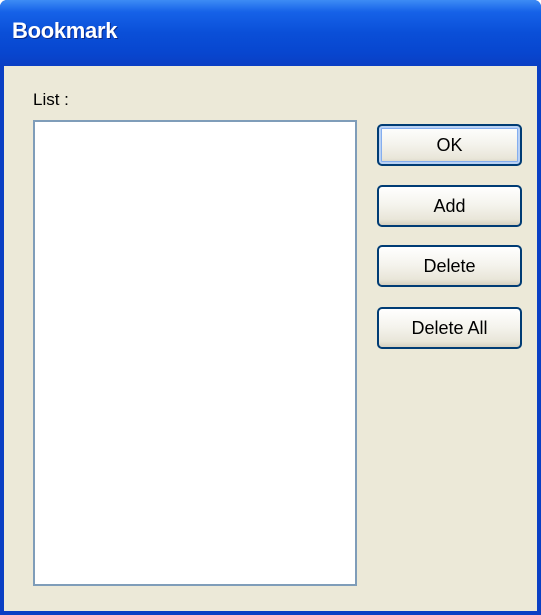 Image resolution: width=541 pixels, height=615 pixels. What do you see at coordinates (449, 206) in the screenshot?
I see `add-button: Add` at bounding box center [449, 206].